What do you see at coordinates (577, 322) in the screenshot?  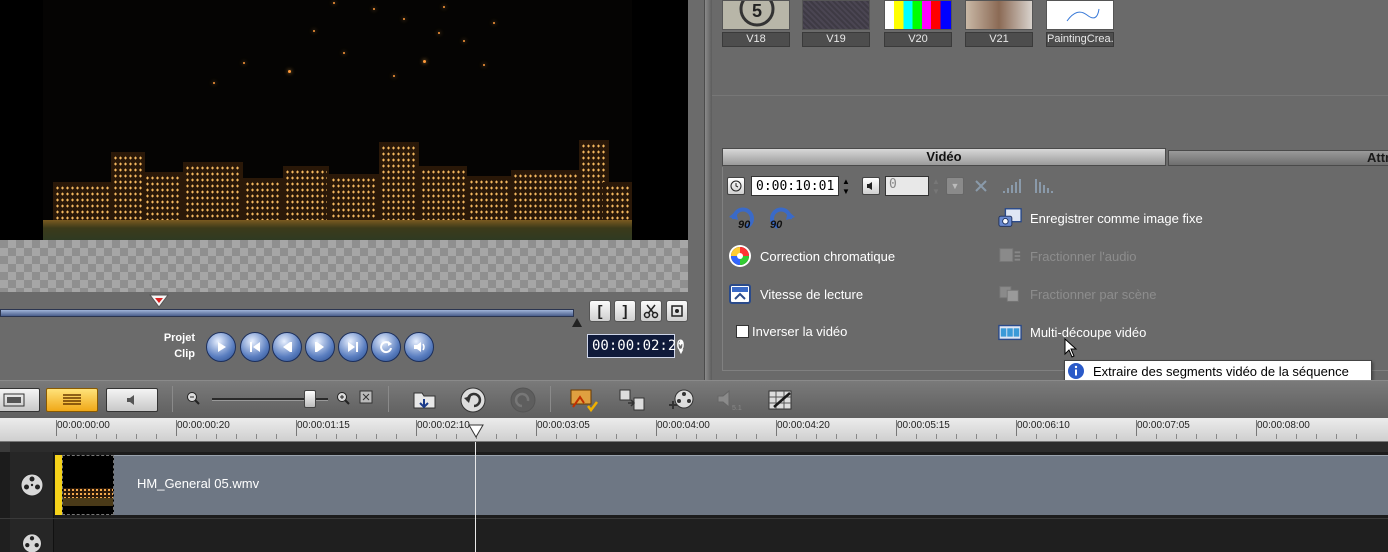 I see `trim-end-marker` at bounding box center [577, 322].